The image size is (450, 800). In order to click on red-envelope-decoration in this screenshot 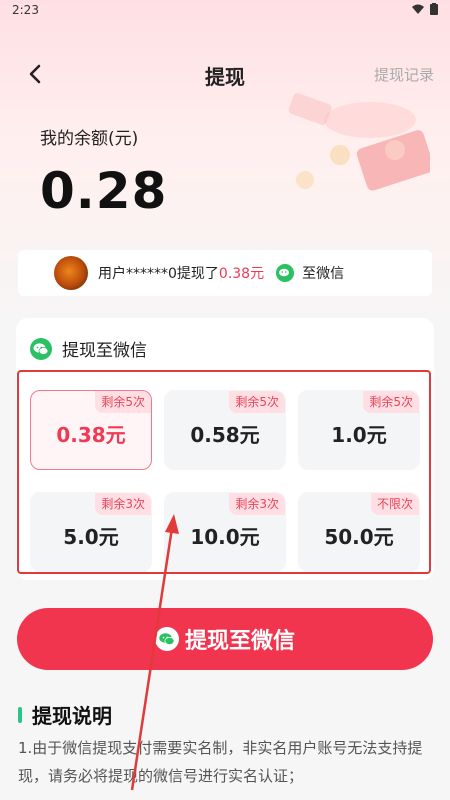, I will do `click(359, 141)`.